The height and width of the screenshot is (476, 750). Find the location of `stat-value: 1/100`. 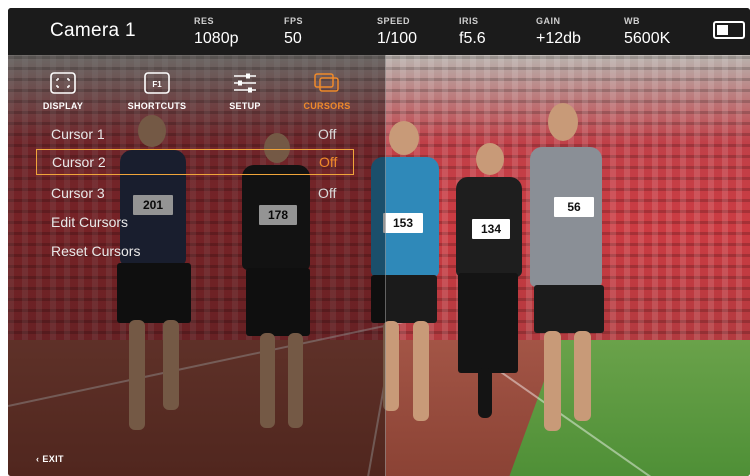

stat-value: 1/100 is located at coordinates (397, 38).